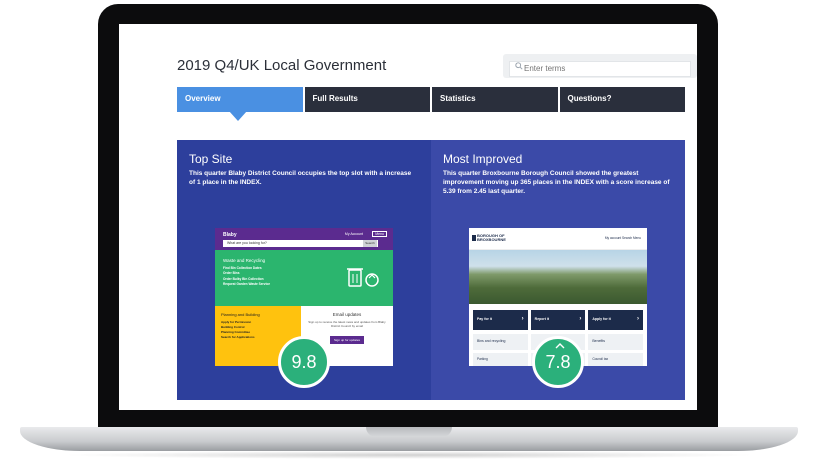  Describe the element at coordinates (500, 320) in the screenshot. I see `broxbourne-tile-pay: Pay for it ›` at that location.